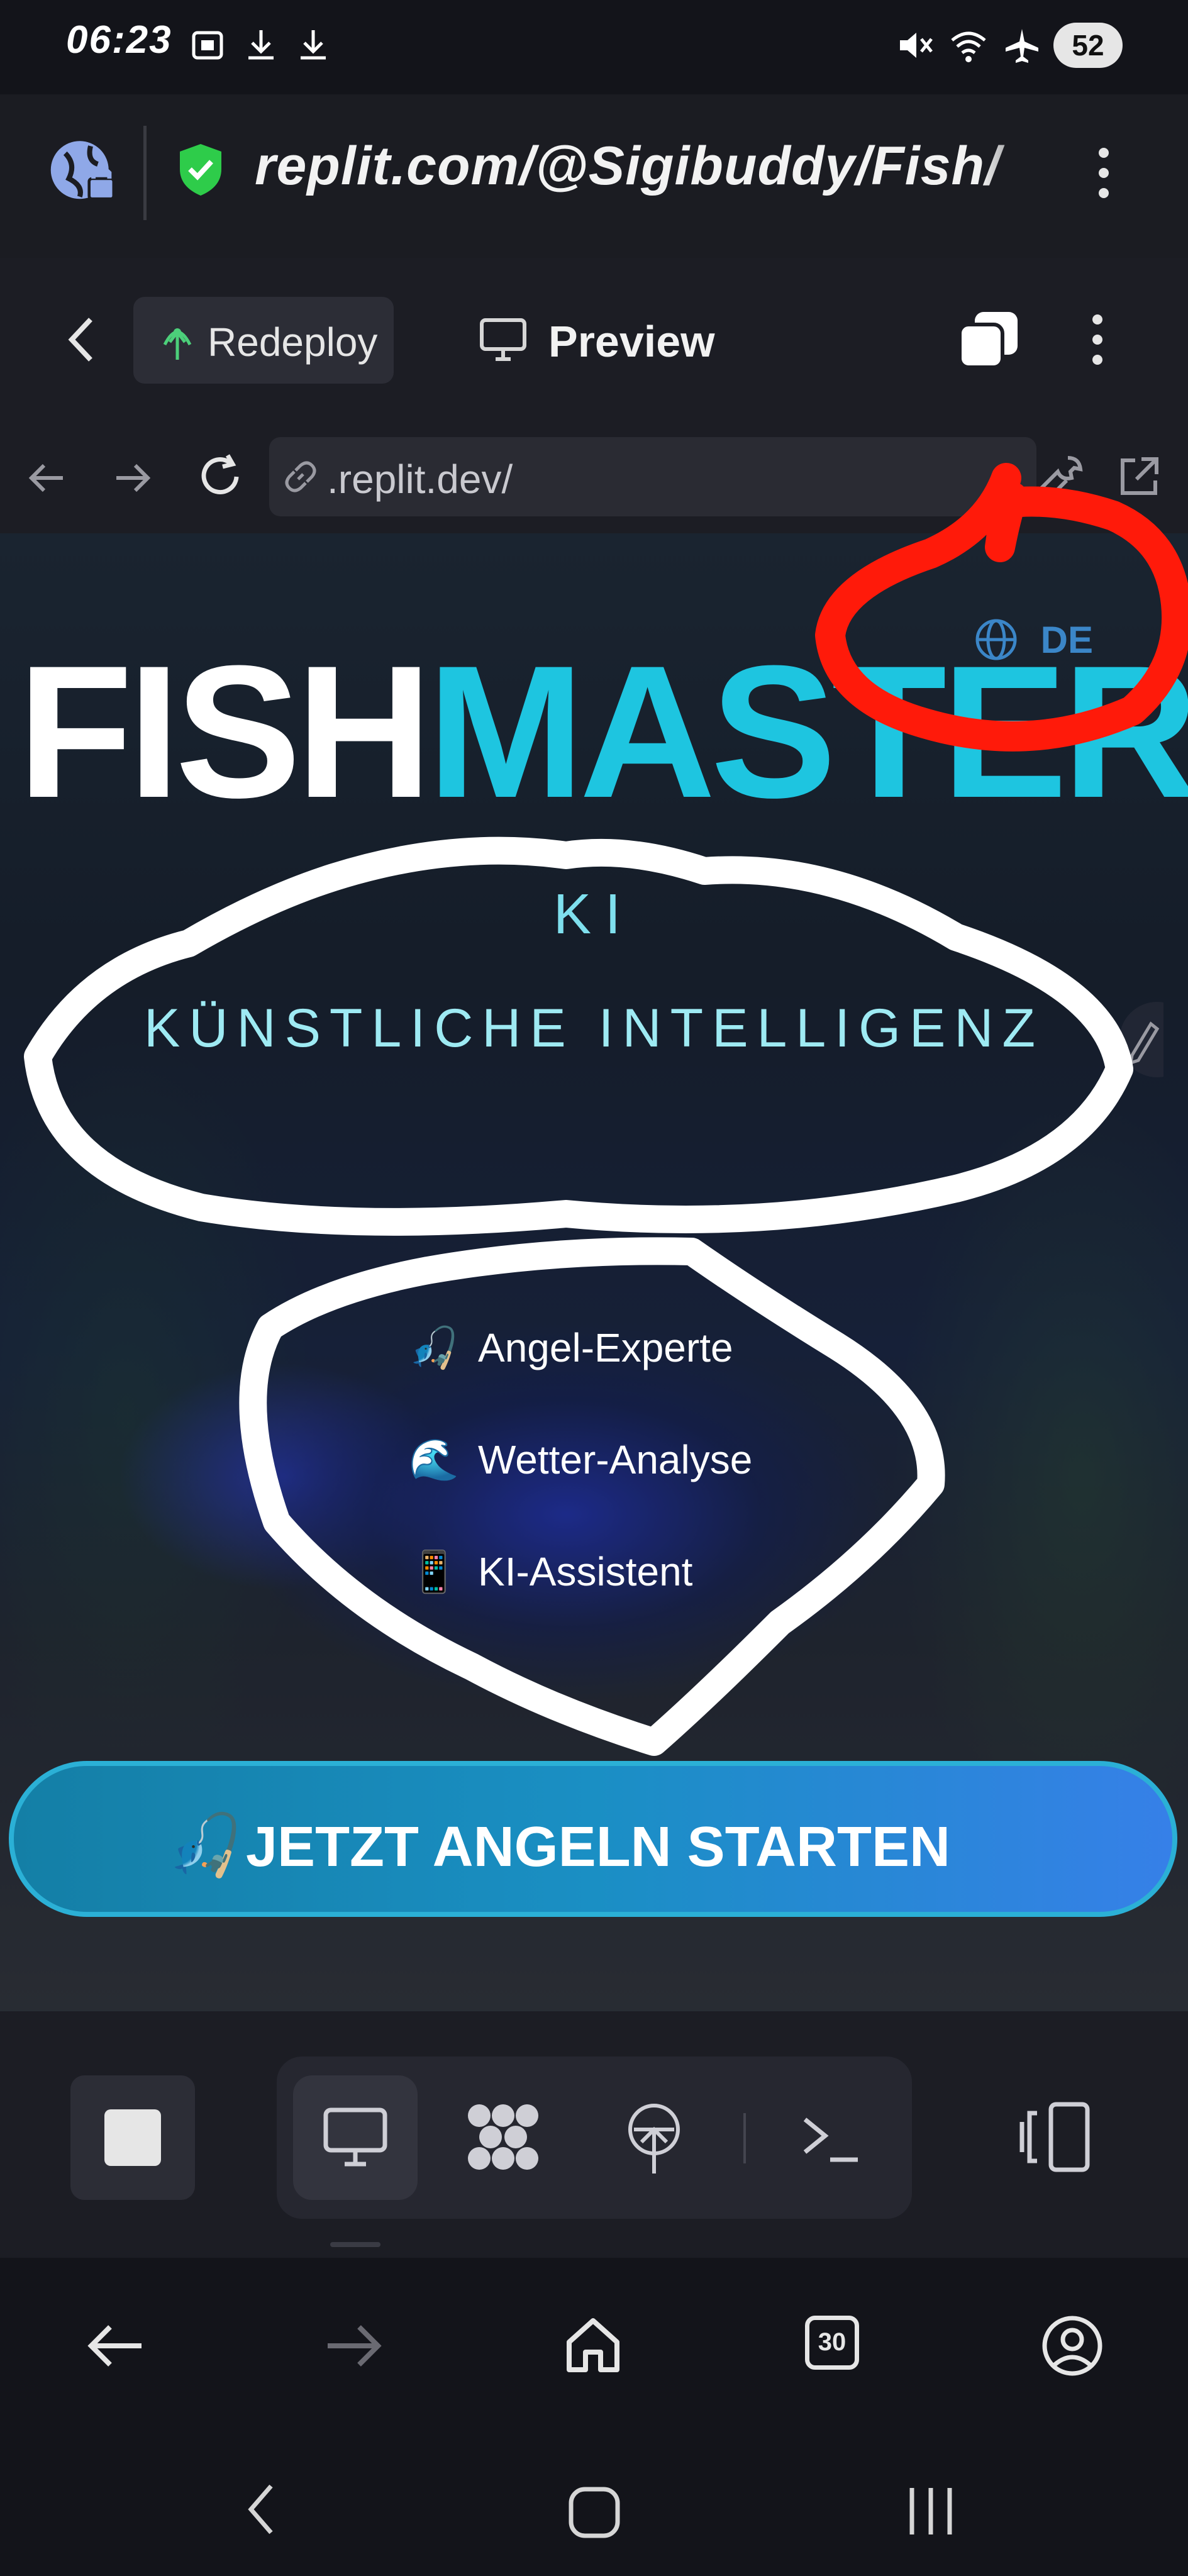 This screenshot has height=2576, width=1188. Describe the element at coordinates (930, 2511) in the screenshot. I see `system-recents-icon` at that location.